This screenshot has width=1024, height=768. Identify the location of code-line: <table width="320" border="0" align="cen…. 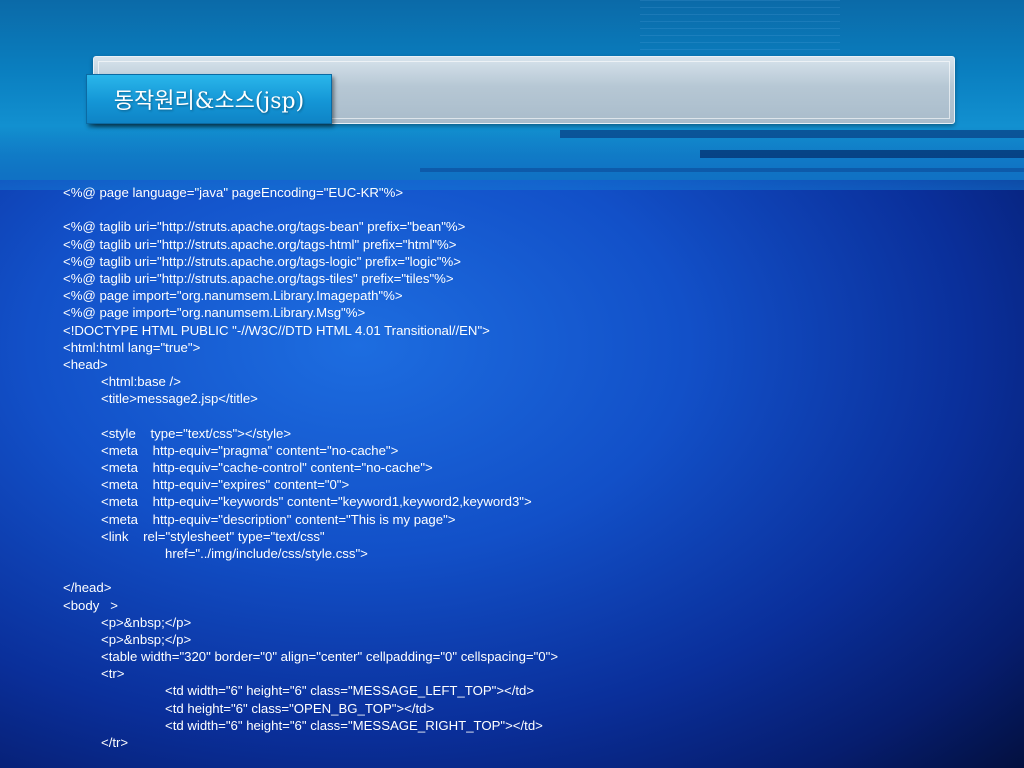
(330, 657).